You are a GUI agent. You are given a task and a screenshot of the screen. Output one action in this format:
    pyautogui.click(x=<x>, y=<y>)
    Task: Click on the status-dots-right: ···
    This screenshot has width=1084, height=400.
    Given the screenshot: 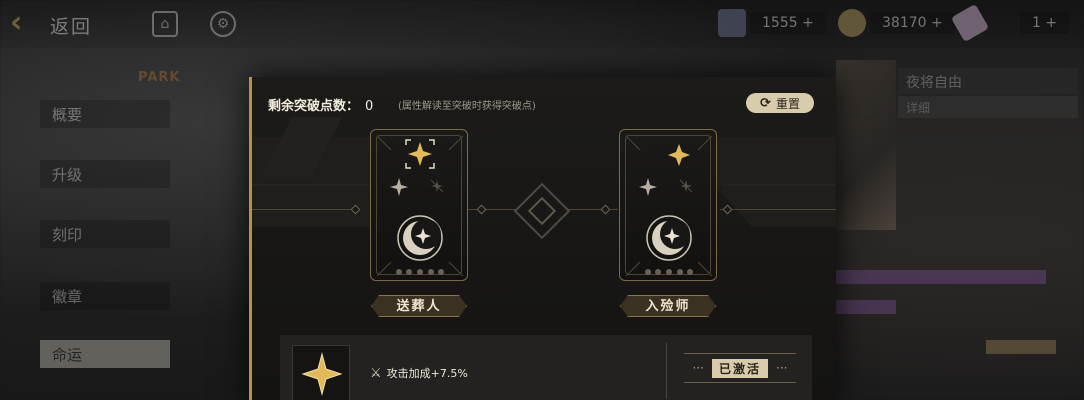 What is the action you would take?
    pyautogui.click(x=782, y=368)
    